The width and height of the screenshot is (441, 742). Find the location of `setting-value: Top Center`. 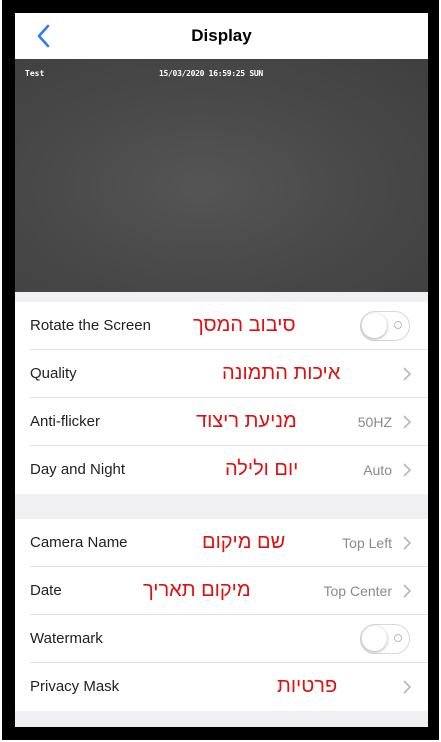

setting-value: Top Center is located at coordinates (357, 591).